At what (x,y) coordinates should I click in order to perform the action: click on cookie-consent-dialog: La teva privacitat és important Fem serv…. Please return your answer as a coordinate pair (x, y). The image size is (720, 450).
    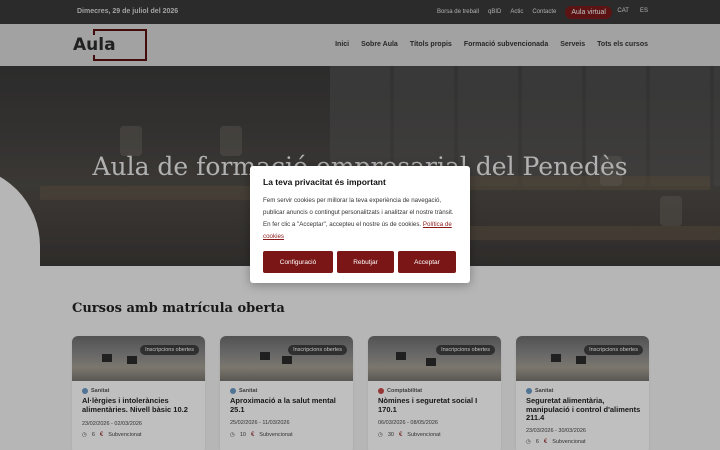
    Looking at the image, I should click on (360, 224).